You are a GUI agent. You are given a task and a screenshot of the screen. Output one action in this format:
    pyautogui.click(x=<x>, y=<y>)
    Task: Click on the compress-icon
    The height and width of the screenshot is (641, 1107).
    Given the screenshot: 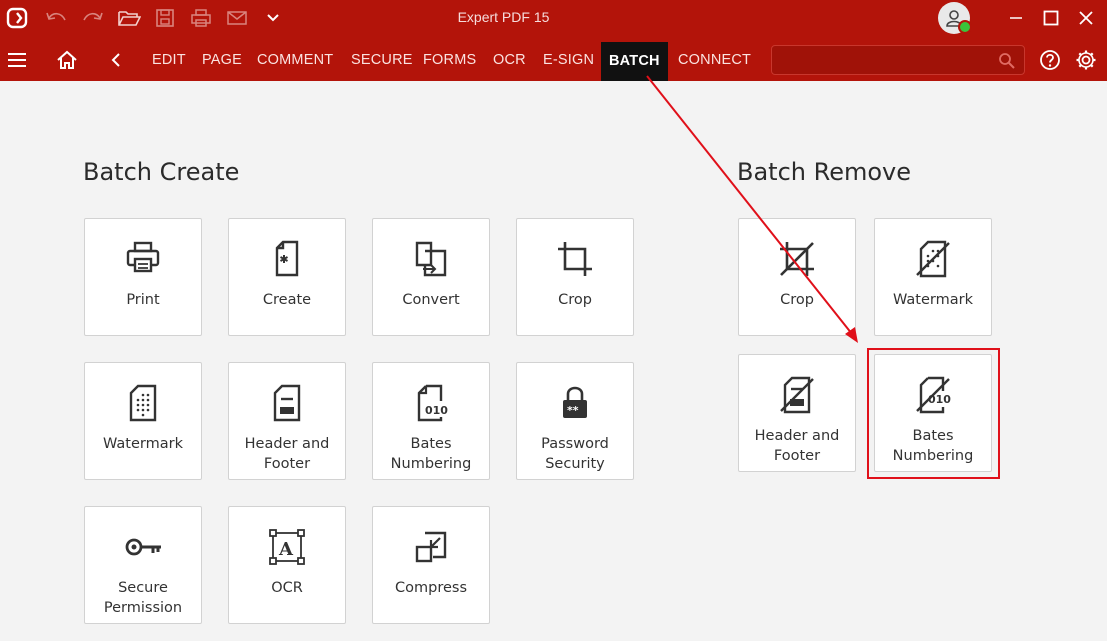 What is the action you would take?
    pyautogui.click(x=431, y=547)
    